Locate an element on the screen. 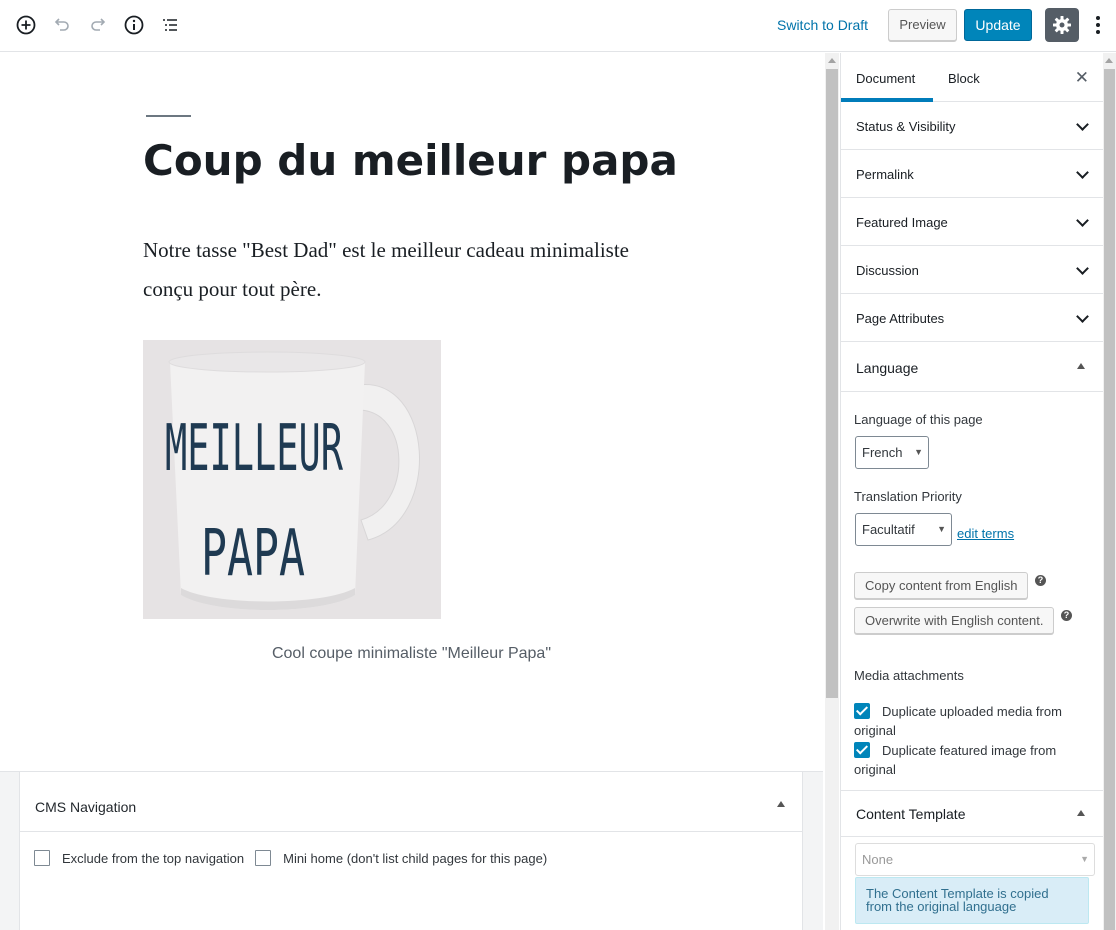  language-label: Language of this page is located at coordinates (918, 419).